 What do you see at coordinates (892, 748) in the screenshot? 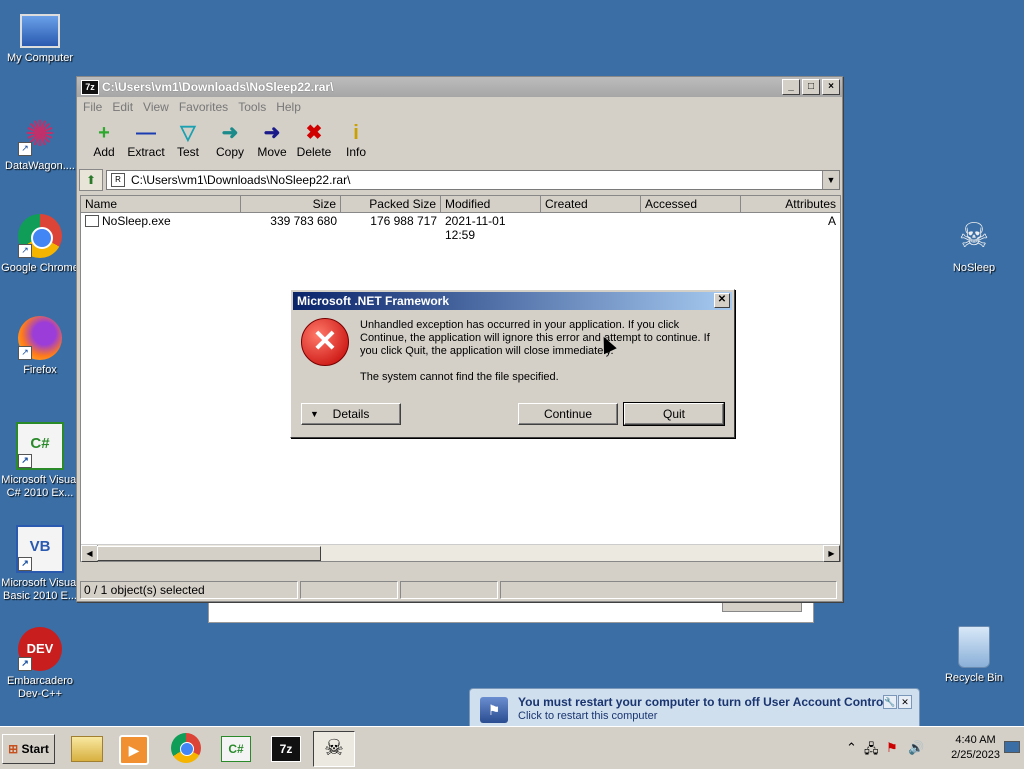
I see `action-center-icon: ⚑` at bounding box center [892, 748].